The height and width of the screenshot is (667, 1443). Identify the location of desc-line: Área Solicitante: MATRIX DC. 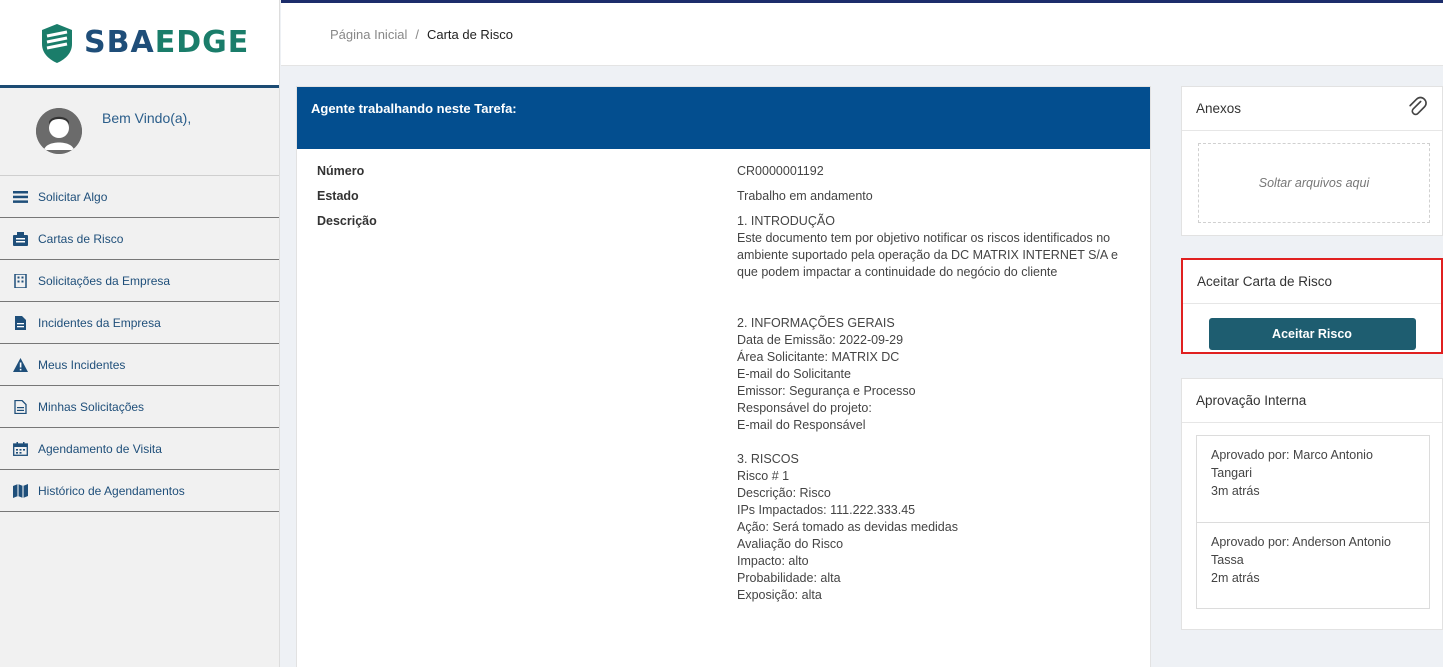
(818, 357).